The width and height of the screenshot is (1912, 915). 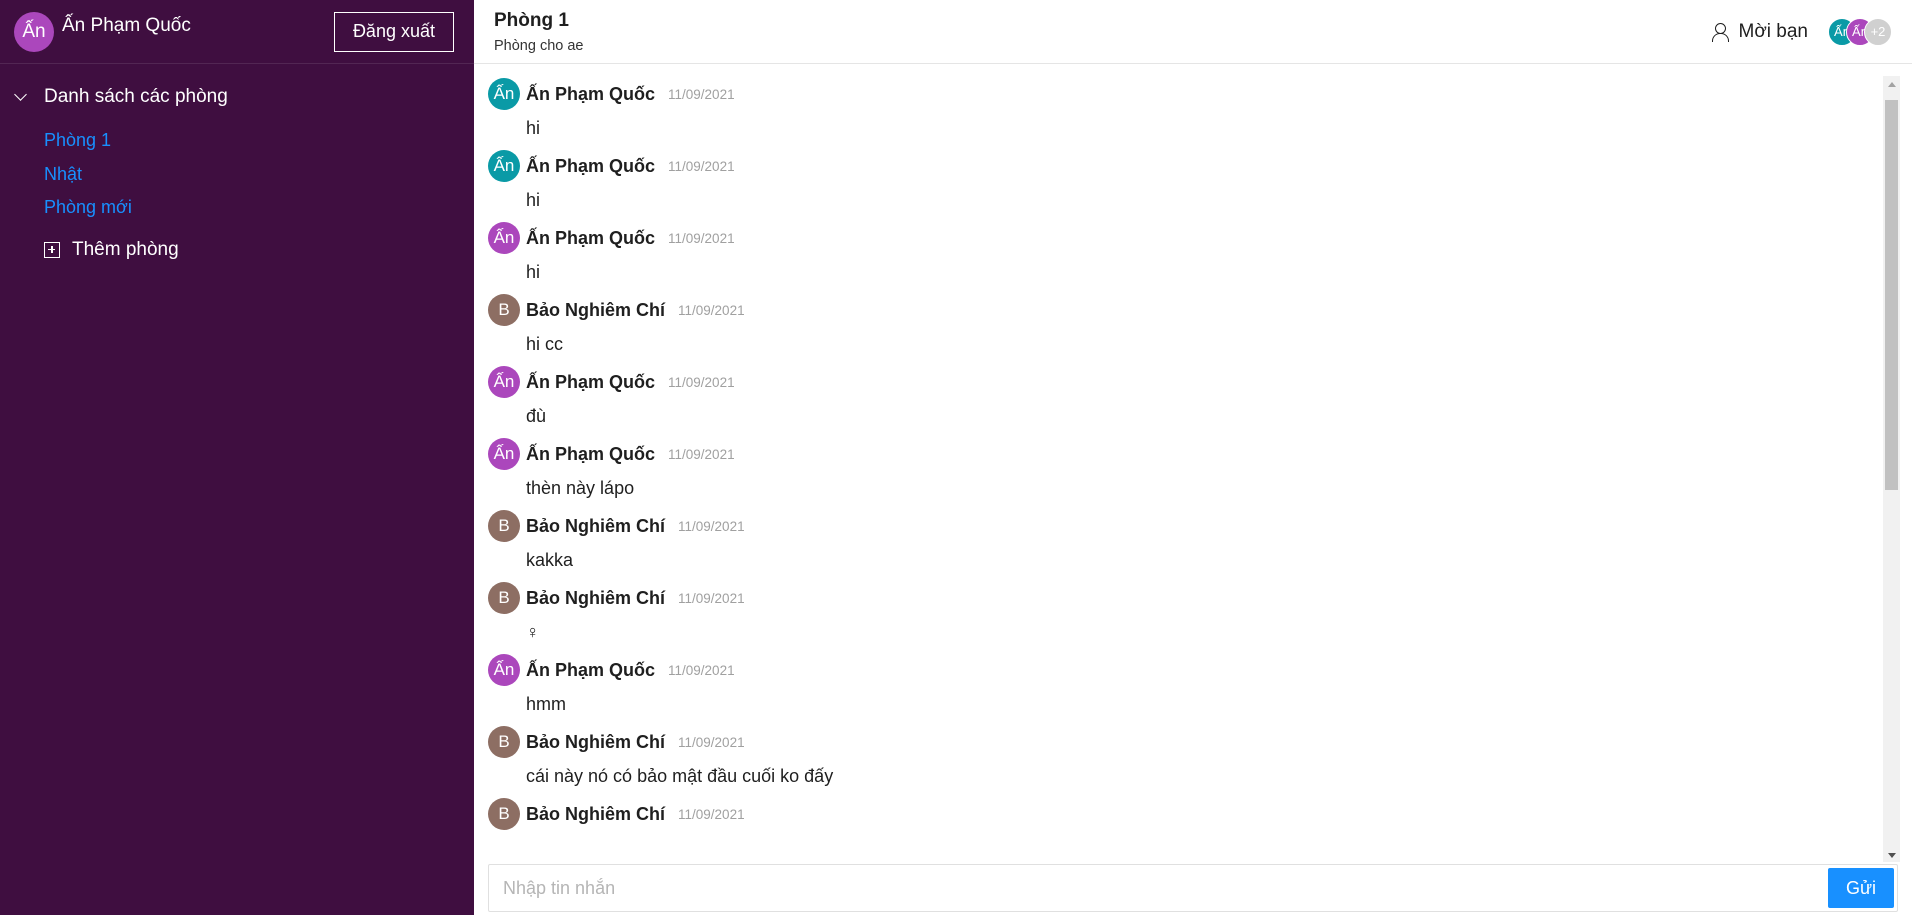 What do you see at coordinates (580, 488) in the screenshot?
I see `message-text: thèn này lápo` at bounding box center [580, 488].